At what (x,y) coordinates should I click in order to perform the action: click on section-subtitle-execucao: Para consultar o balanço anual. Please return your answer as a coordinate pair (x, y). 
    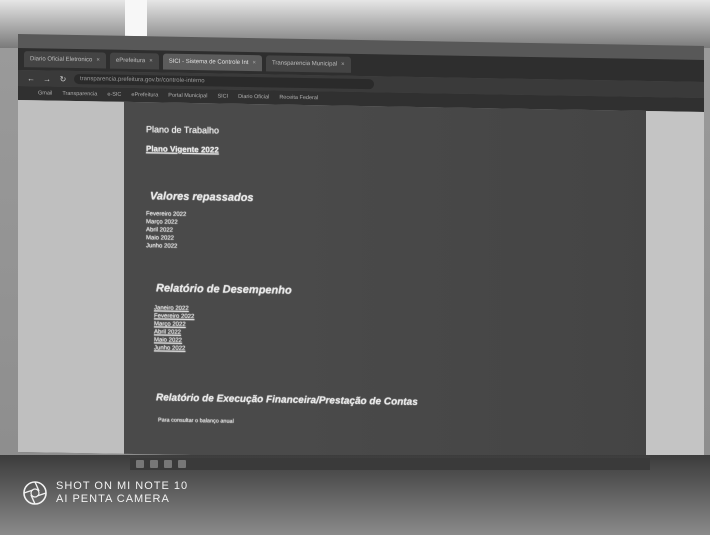
    Looking at the image, I should click on (196, 421).